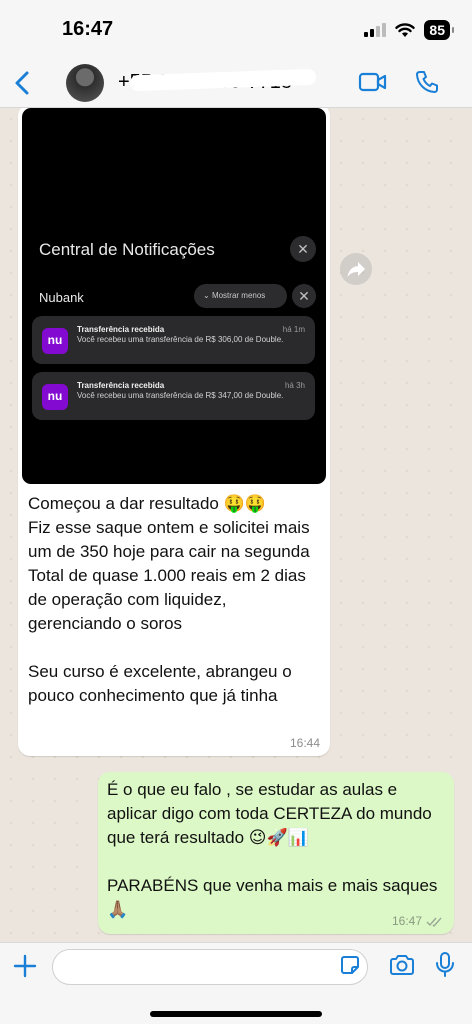 The width and height of the screenshot is (472, 1024). I want to click on message-input, so click(210, 967).